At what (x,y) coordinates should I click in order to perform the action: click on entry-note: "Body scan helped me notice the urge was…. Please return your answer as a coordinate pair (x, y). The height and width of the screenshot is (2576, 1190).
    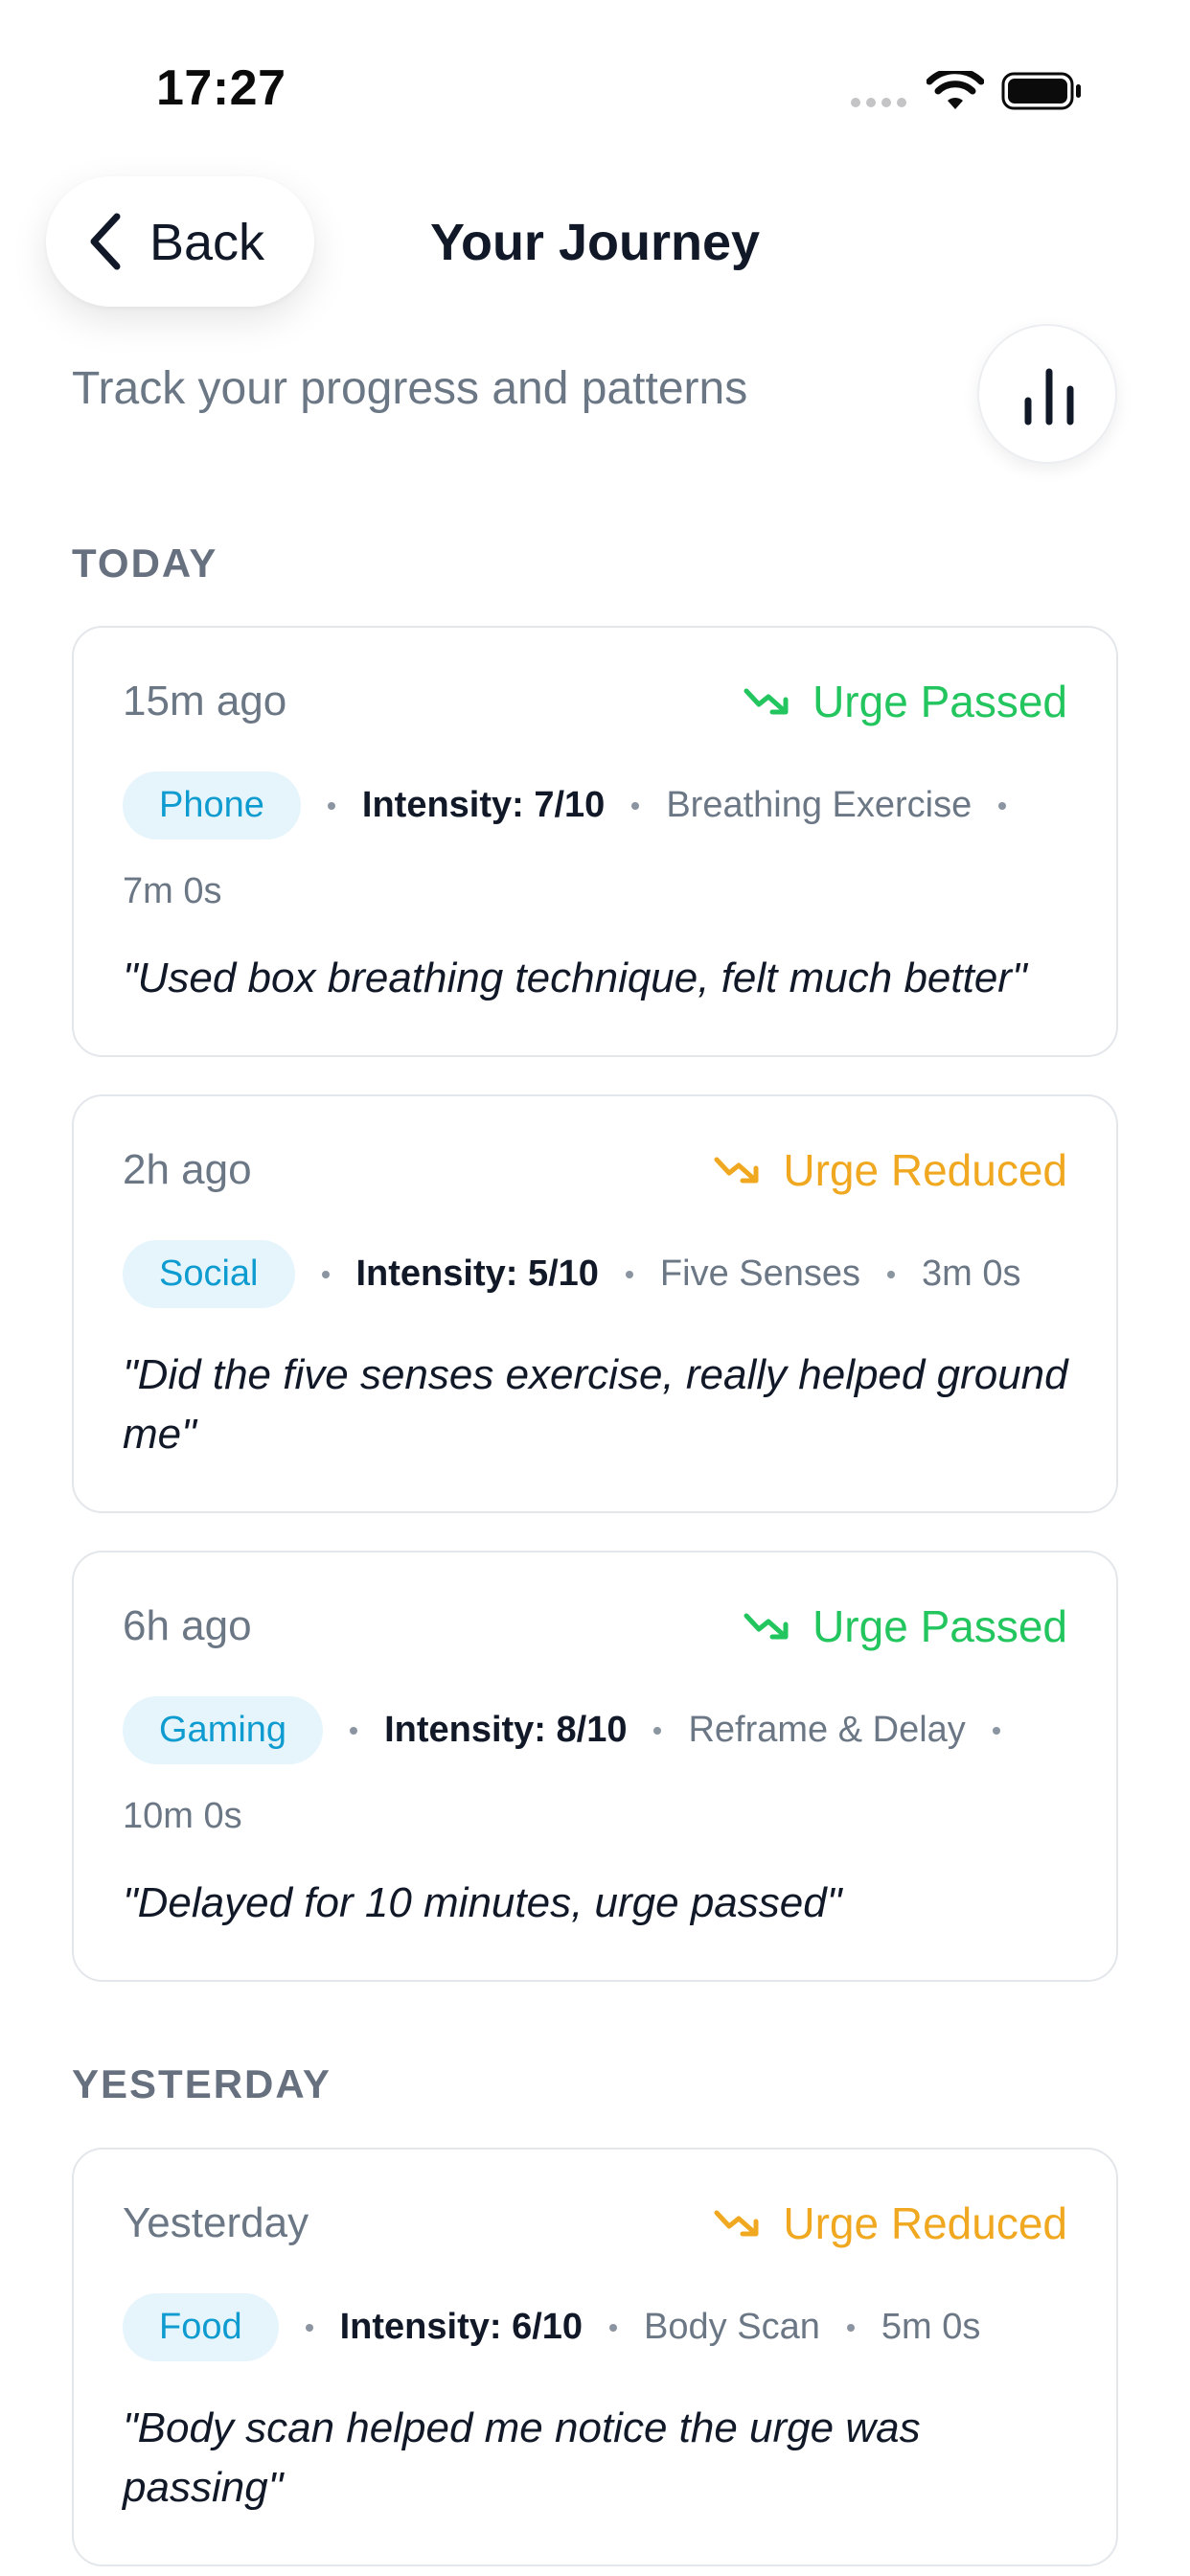
    Looking at the image, I should click on (522, 2457).